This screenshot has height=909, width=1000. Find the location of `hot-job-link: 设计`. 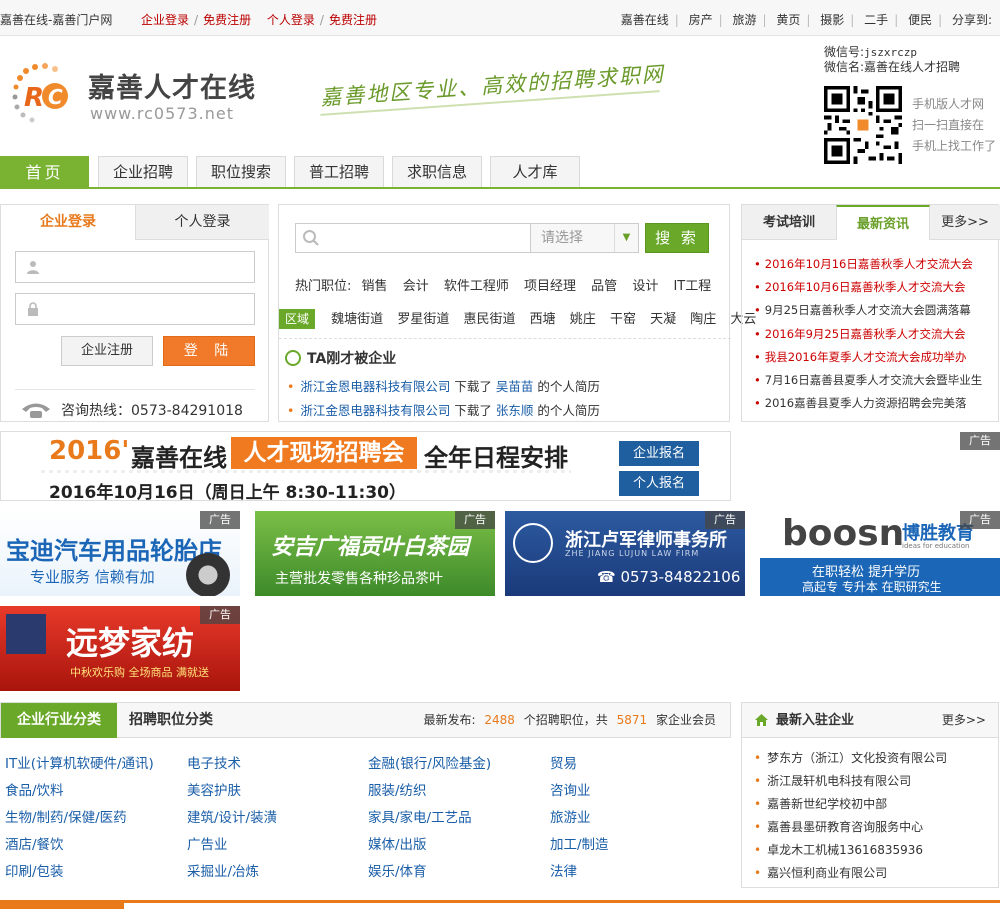

hot-job-link: 设计 is located at coordinates (645, 286).